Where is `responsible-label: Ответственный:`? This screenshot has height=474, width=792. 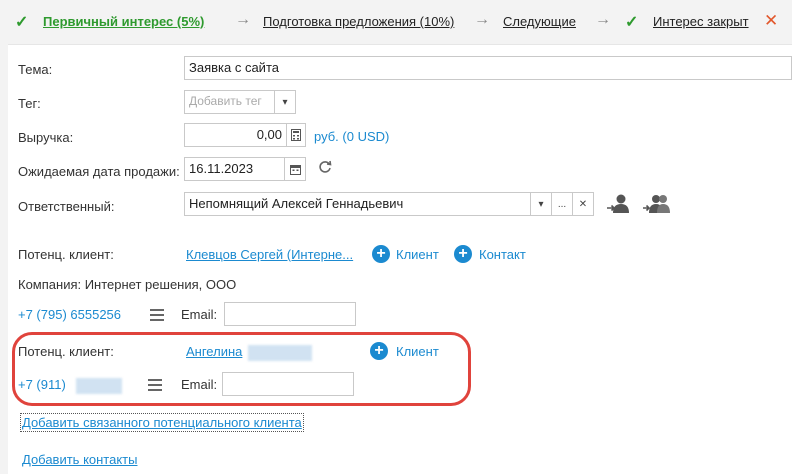
responsible-label: Ответственный: is located at coordinates (66, 206).